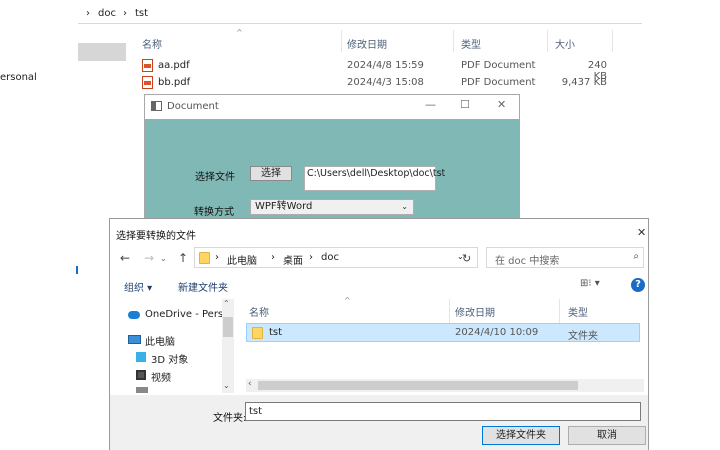  What do you see at coordinates (39, 225) in the screenshot?
I see `background-app-edge: ersonal` at bounding box center [39, 225].